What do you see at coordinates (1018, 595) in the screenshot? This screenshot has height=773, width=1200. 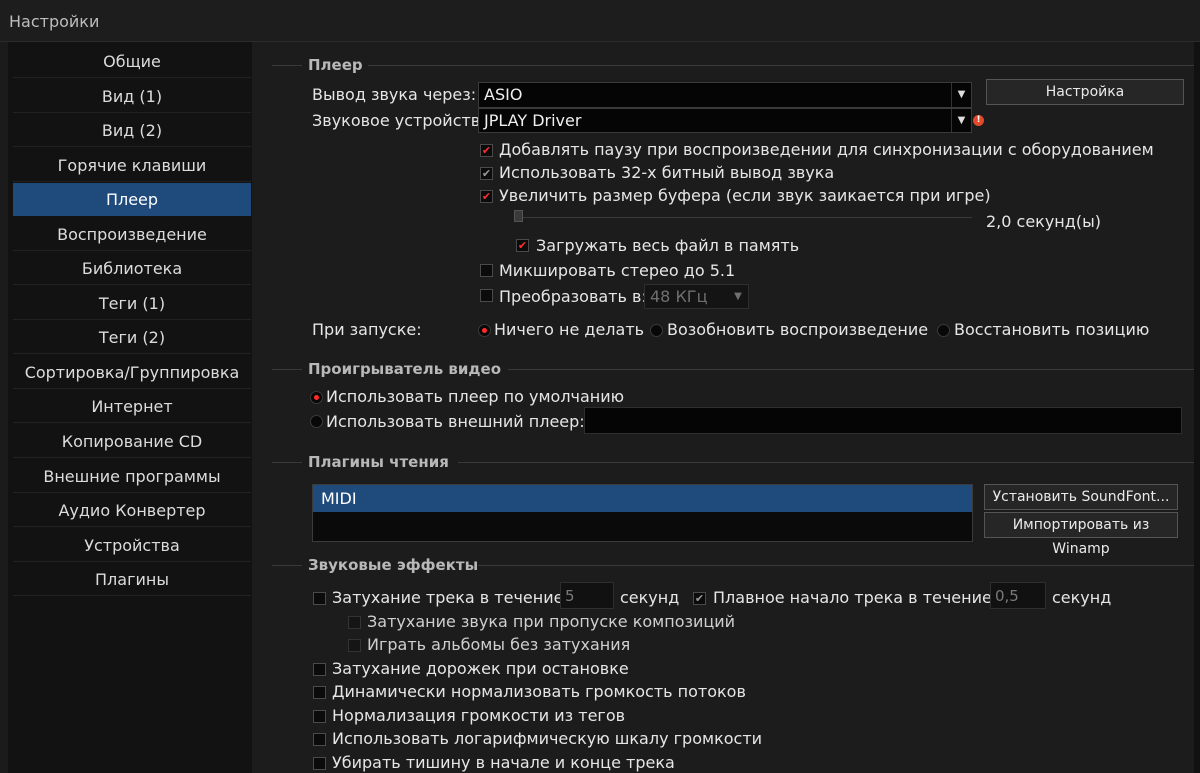 I see `smooth-start-input: 0,5` at bounding box center [1018, 595].